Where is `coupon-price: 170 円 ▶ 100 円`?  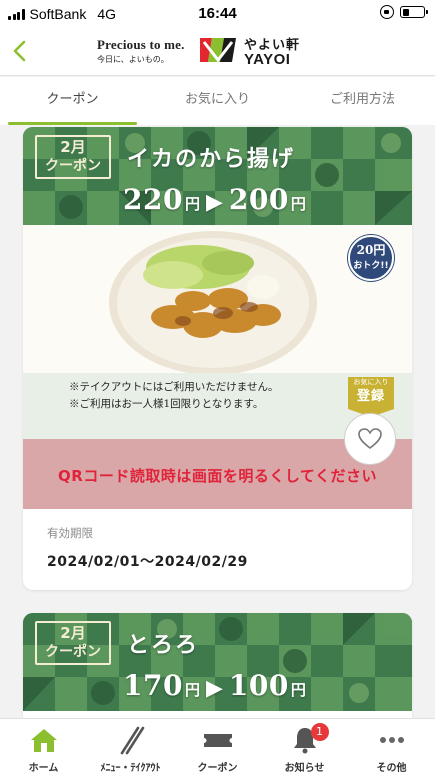
coupon-price: 170 円 ▶ 100 円 is located at coordinates (214, 685).